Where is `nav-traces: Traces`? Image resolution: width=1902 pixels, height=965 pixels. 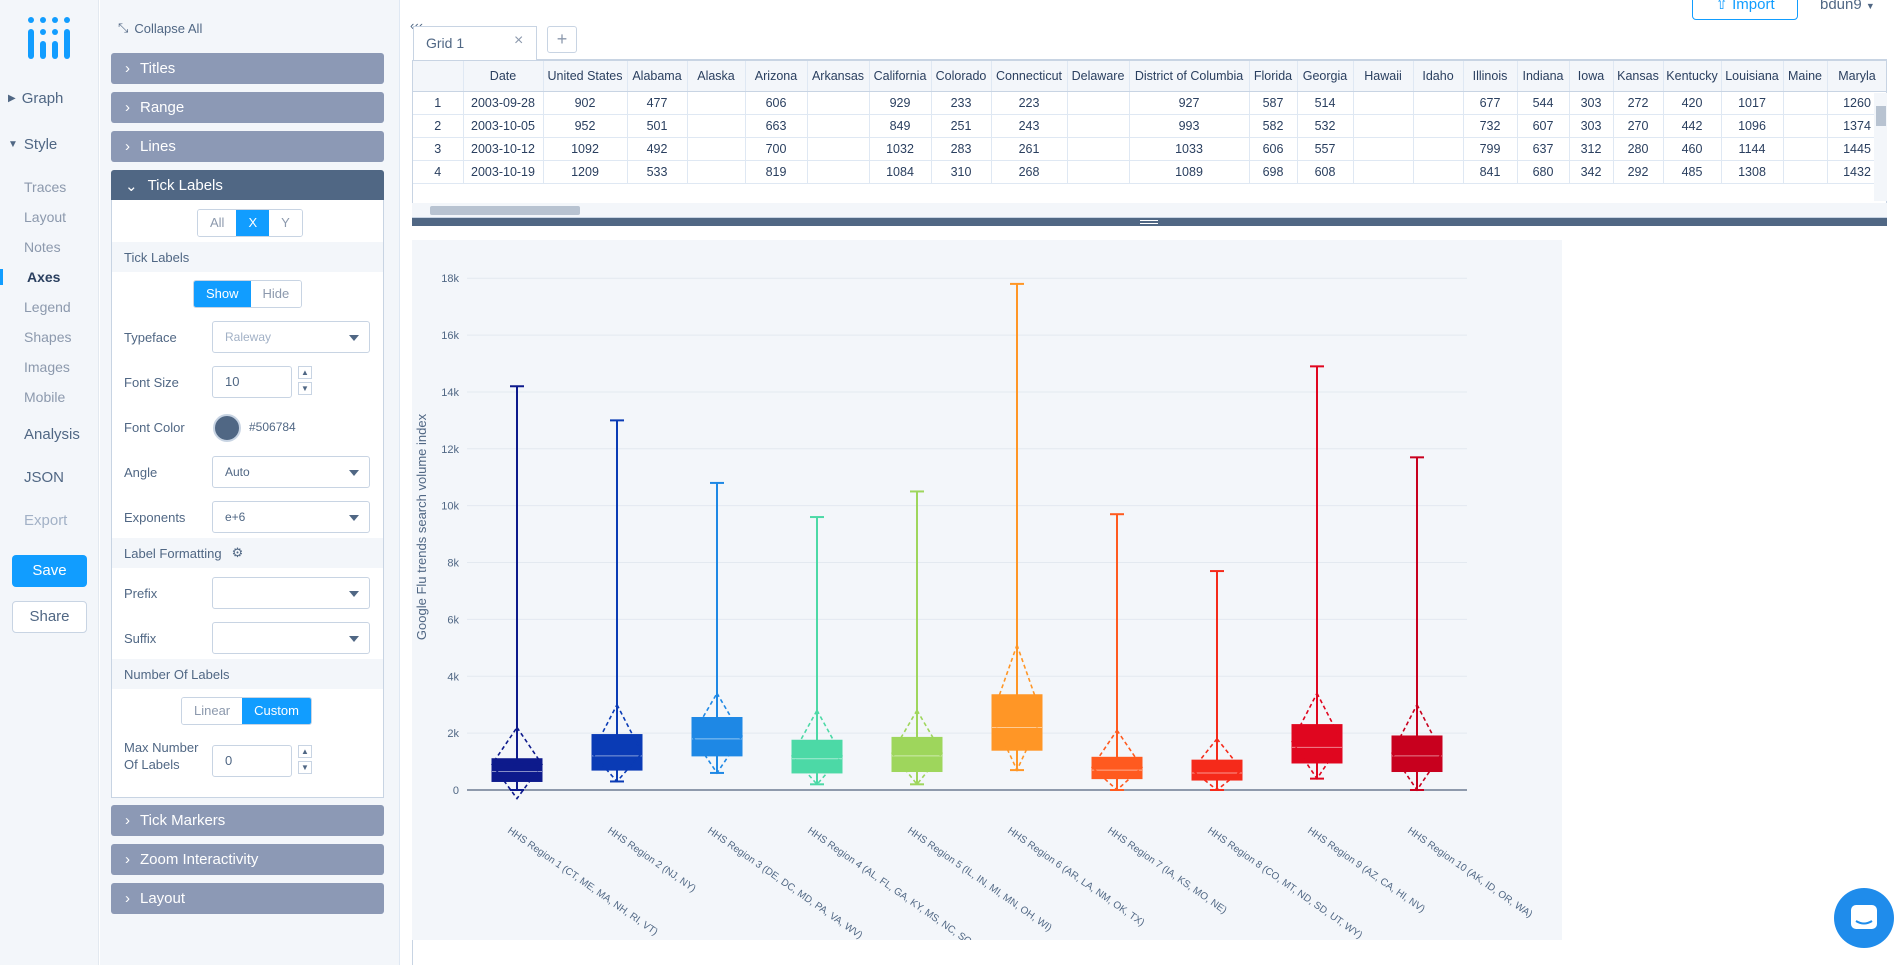
nav-traces: Traces is located at coordinates (49, 187).